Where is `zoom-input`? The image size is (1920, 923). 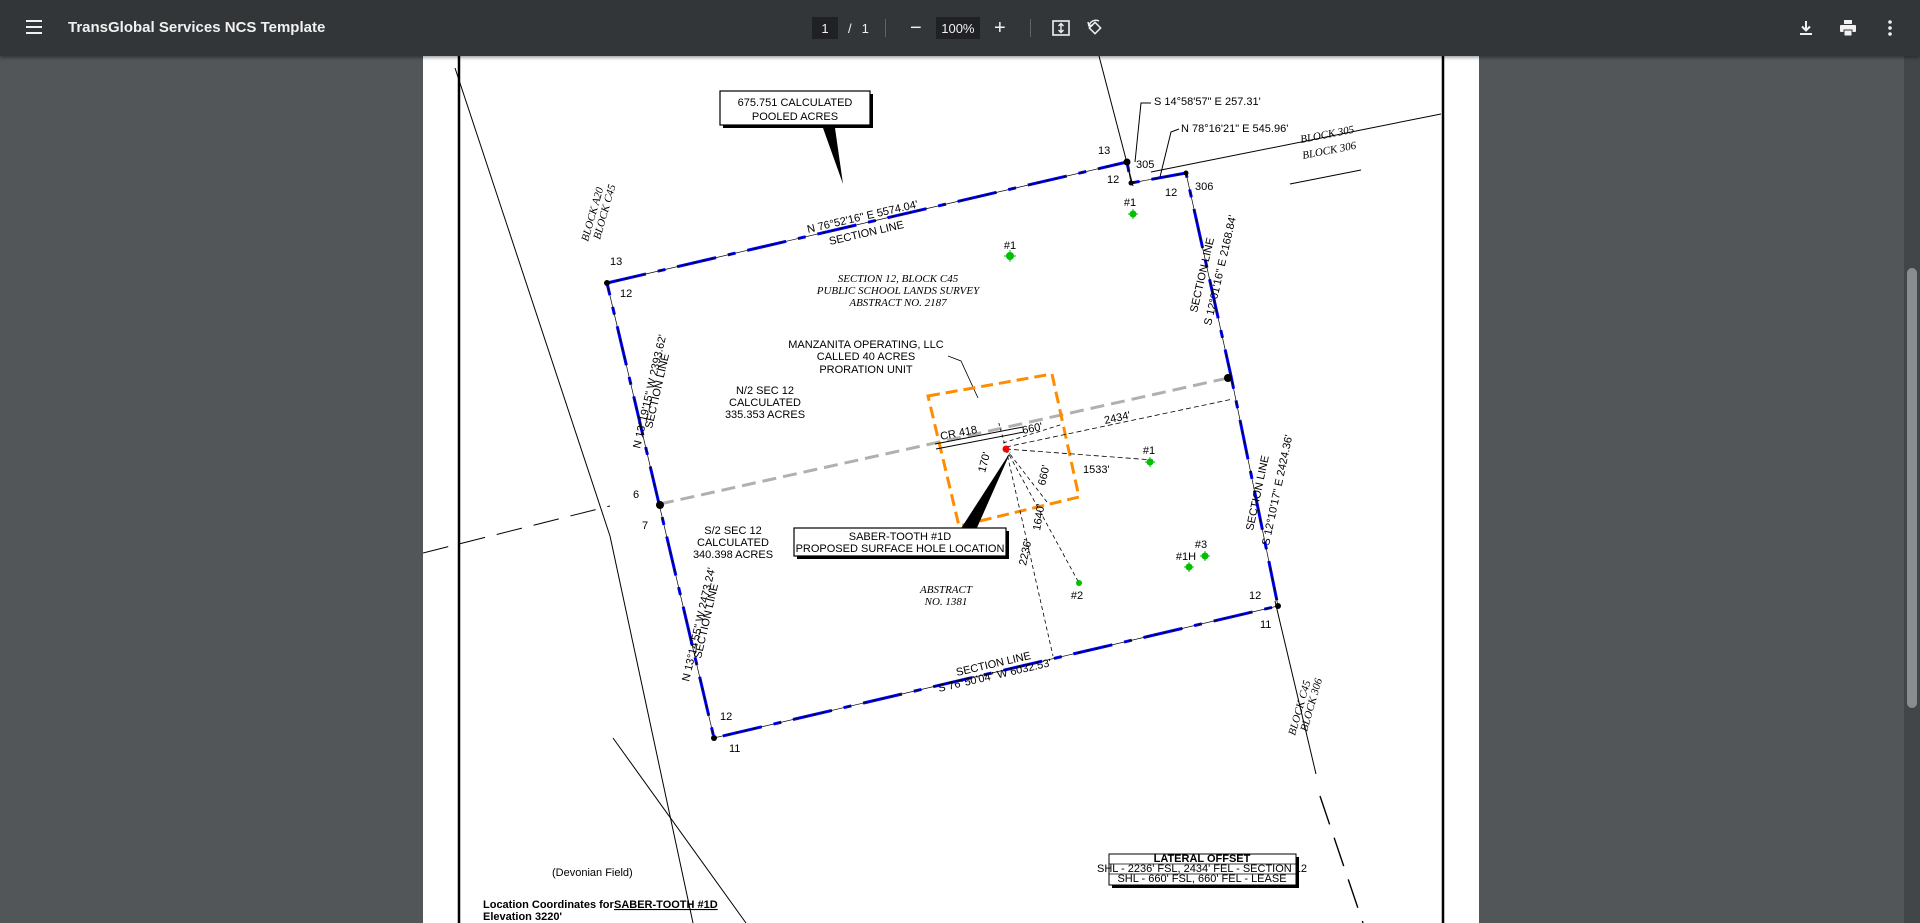 zoom-input is located at coordinates (957, 28).